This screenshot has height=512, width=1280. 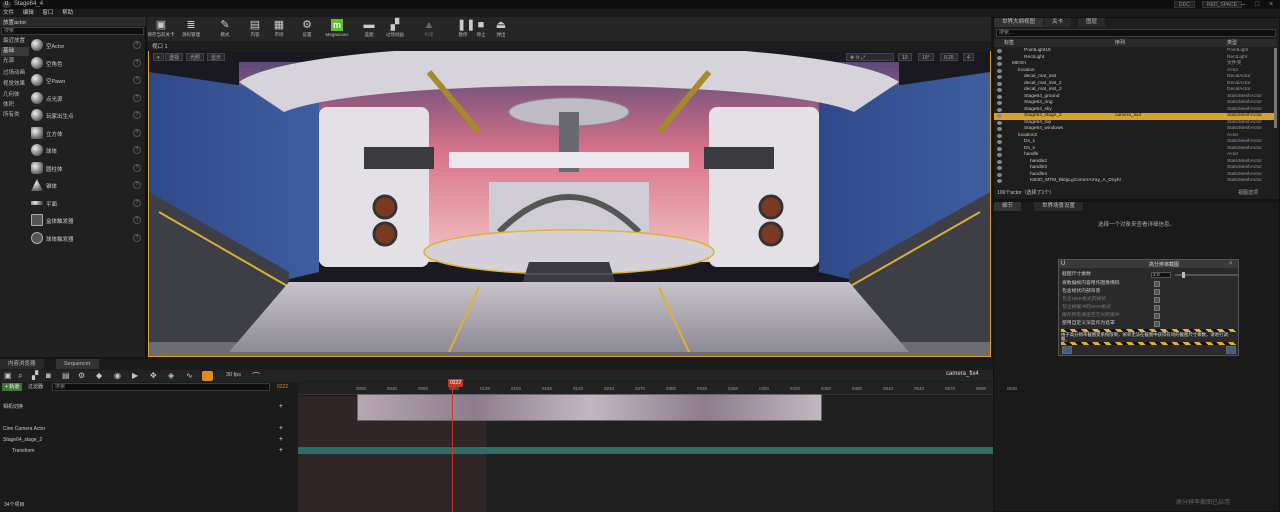 What do you see at coordinates (225, 29) in the screenshot?
I see `modes-button: ✎ 模式` at bounding box center [225, 29].